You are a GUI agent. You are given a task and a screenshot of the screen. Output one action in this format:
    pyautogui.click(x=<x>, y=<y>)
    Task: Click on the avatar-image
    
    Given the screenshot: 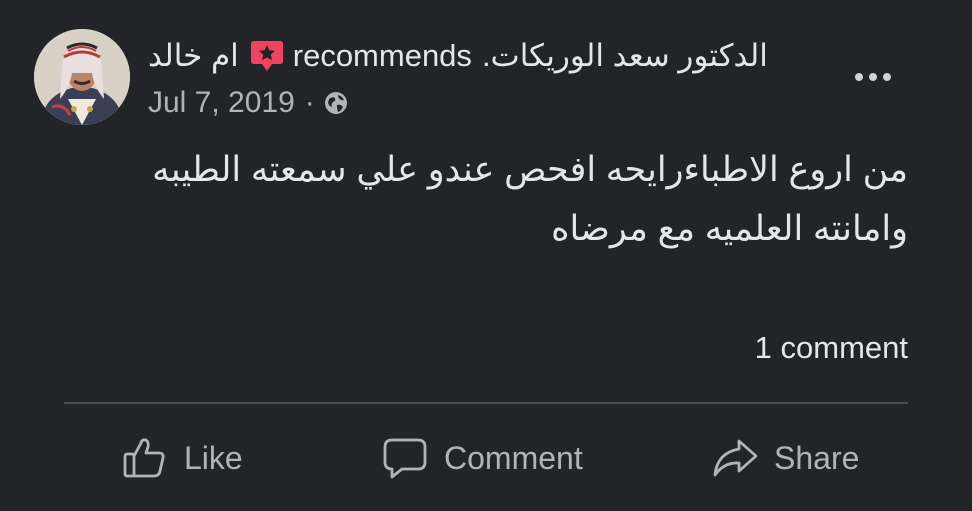 What is the action you would take?
    pyautogui.click(x=82, y=77)
    